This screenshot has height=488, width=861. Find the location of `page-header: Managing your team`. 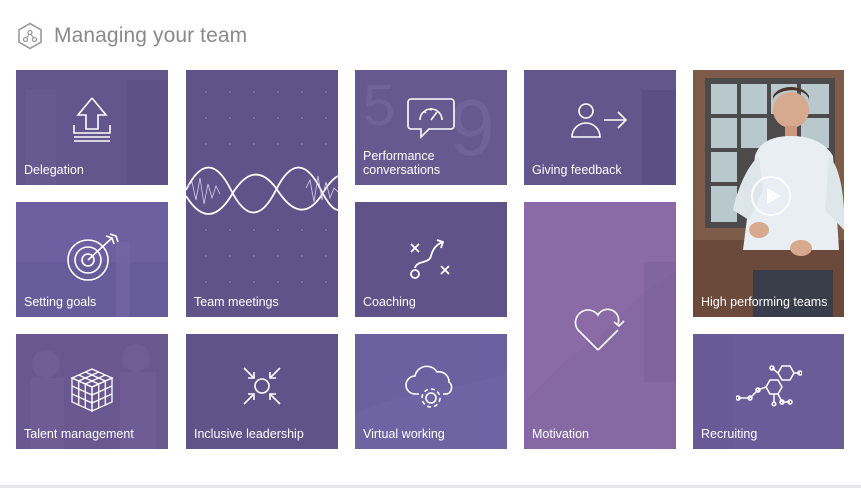

page-header: Managing your team is located at coordinates (131, 36).